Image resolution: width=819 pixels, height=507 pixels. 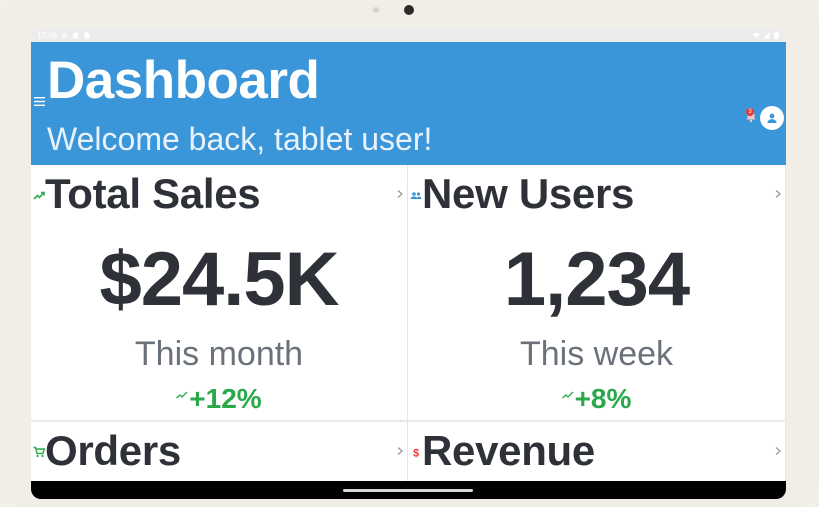 I want to click on card-change: +8%, so click(x=596, y=399).